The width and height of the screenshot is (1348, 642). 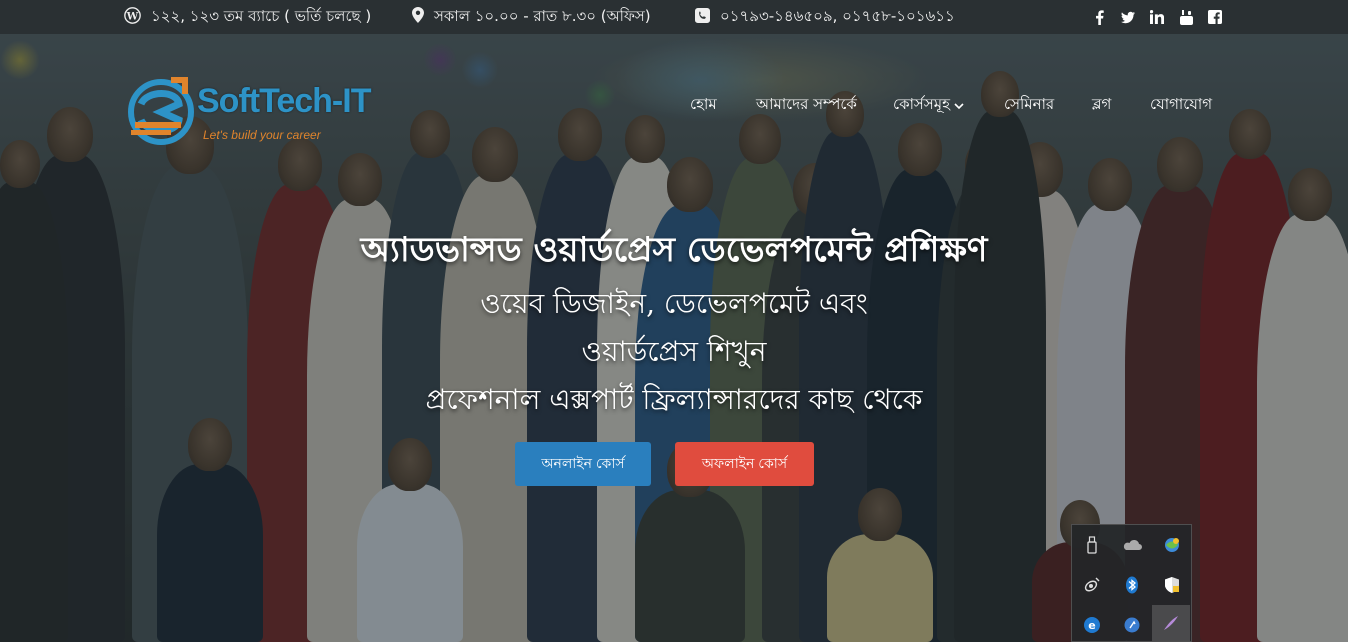 I want to click on hero-subtitle-line-2: ওয়ার্ডপ্রেস শিখুন, so click(x=674, y=351).